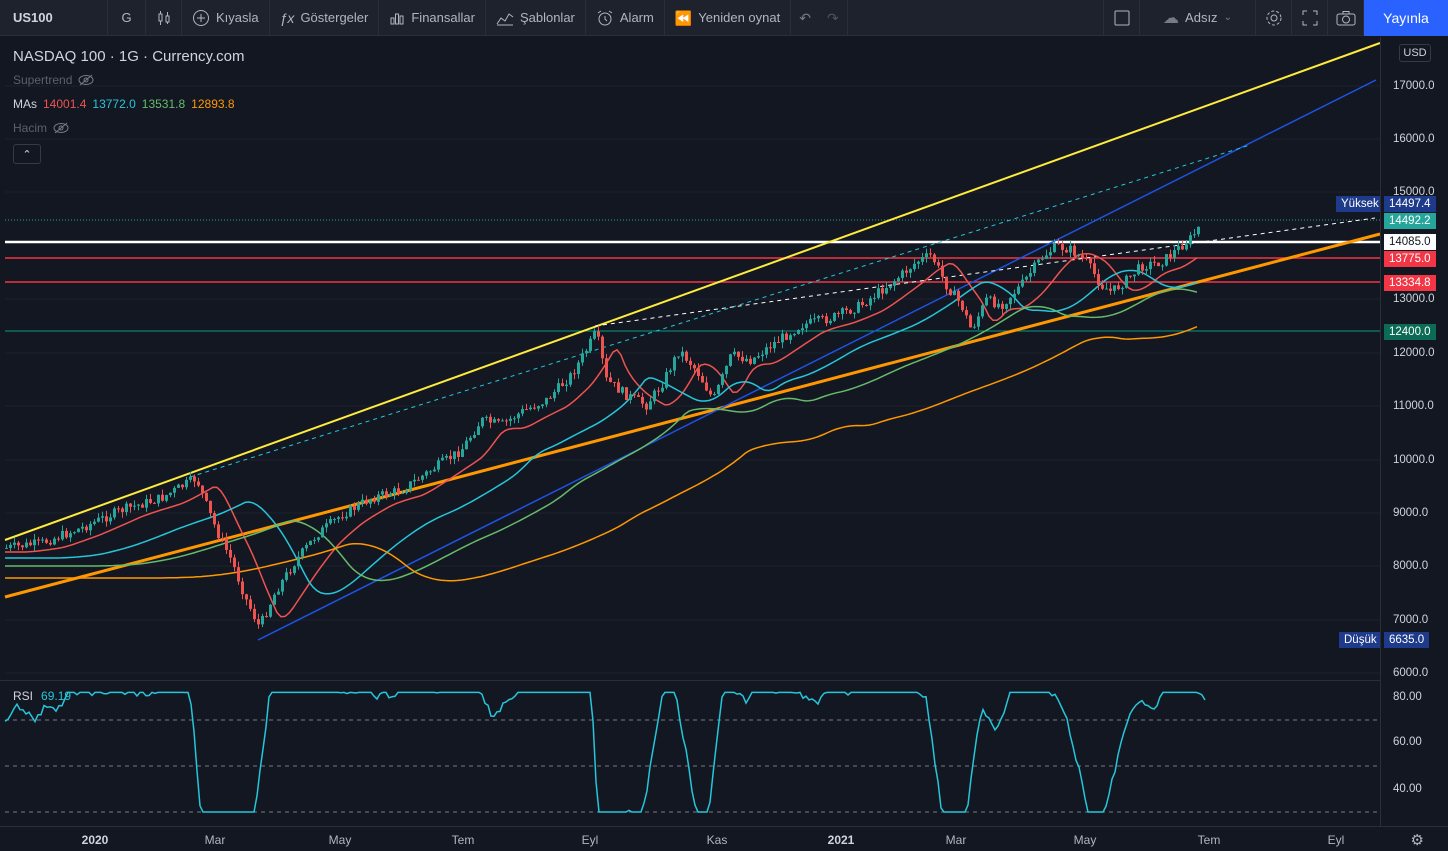 The image size is (1448, 851). What do you see at coordinates (636, 17) in the screenshot?
I see `alert-label: Alarm` at bounding box center [636, 17].